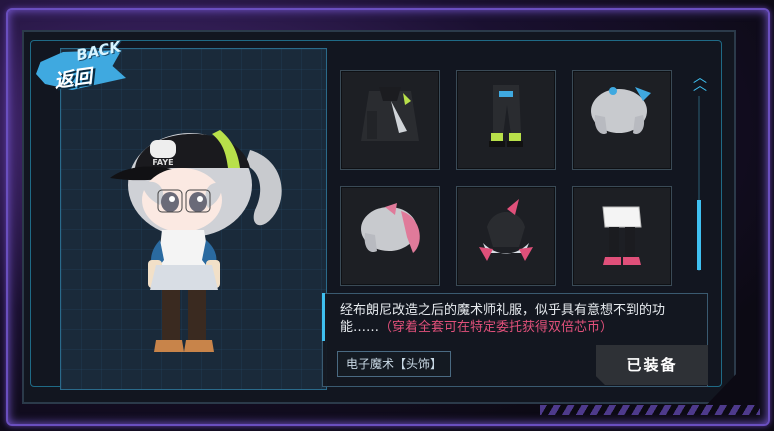 This screenshot has height=431, width=774. What do you see at coordinates (496, 327) in the screenshot?
I see `description-hint: （穿着全套可在特定委托获得双倍芯币）` at bounding box center [496, 327].